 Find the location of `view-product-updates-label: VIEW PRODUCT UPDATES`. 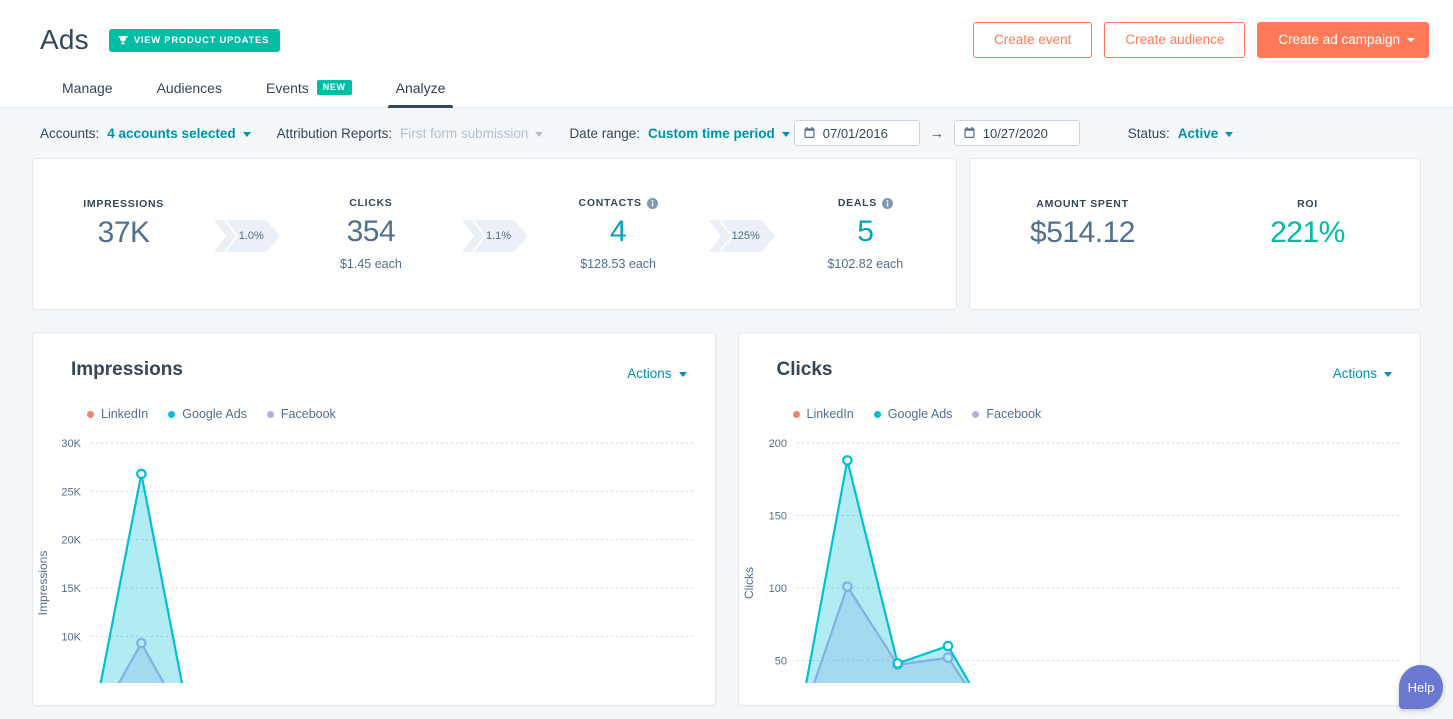

view-product-updates-label: VIEW PRODUCT UPDATES is located at coordinates (201, 40).